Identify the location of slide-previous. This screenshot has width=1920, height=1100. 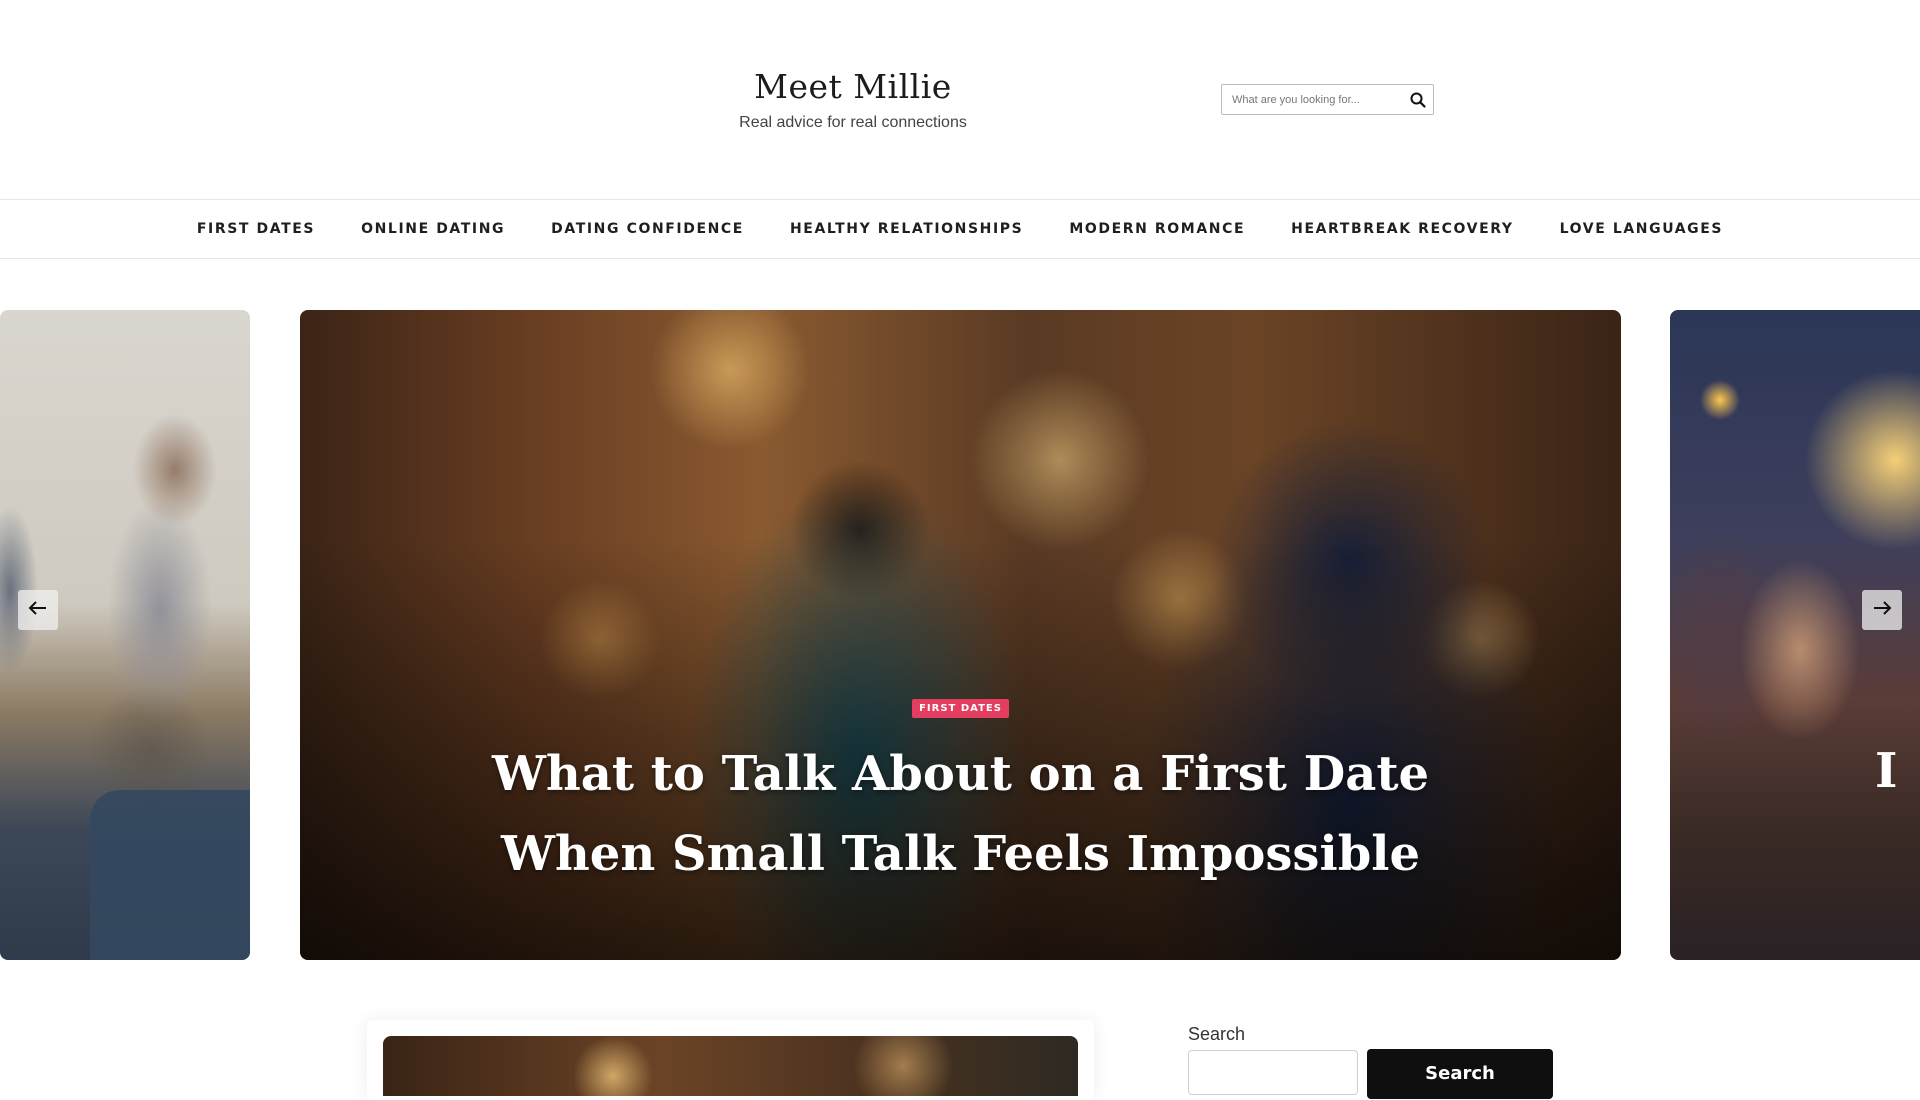
(125, 635).